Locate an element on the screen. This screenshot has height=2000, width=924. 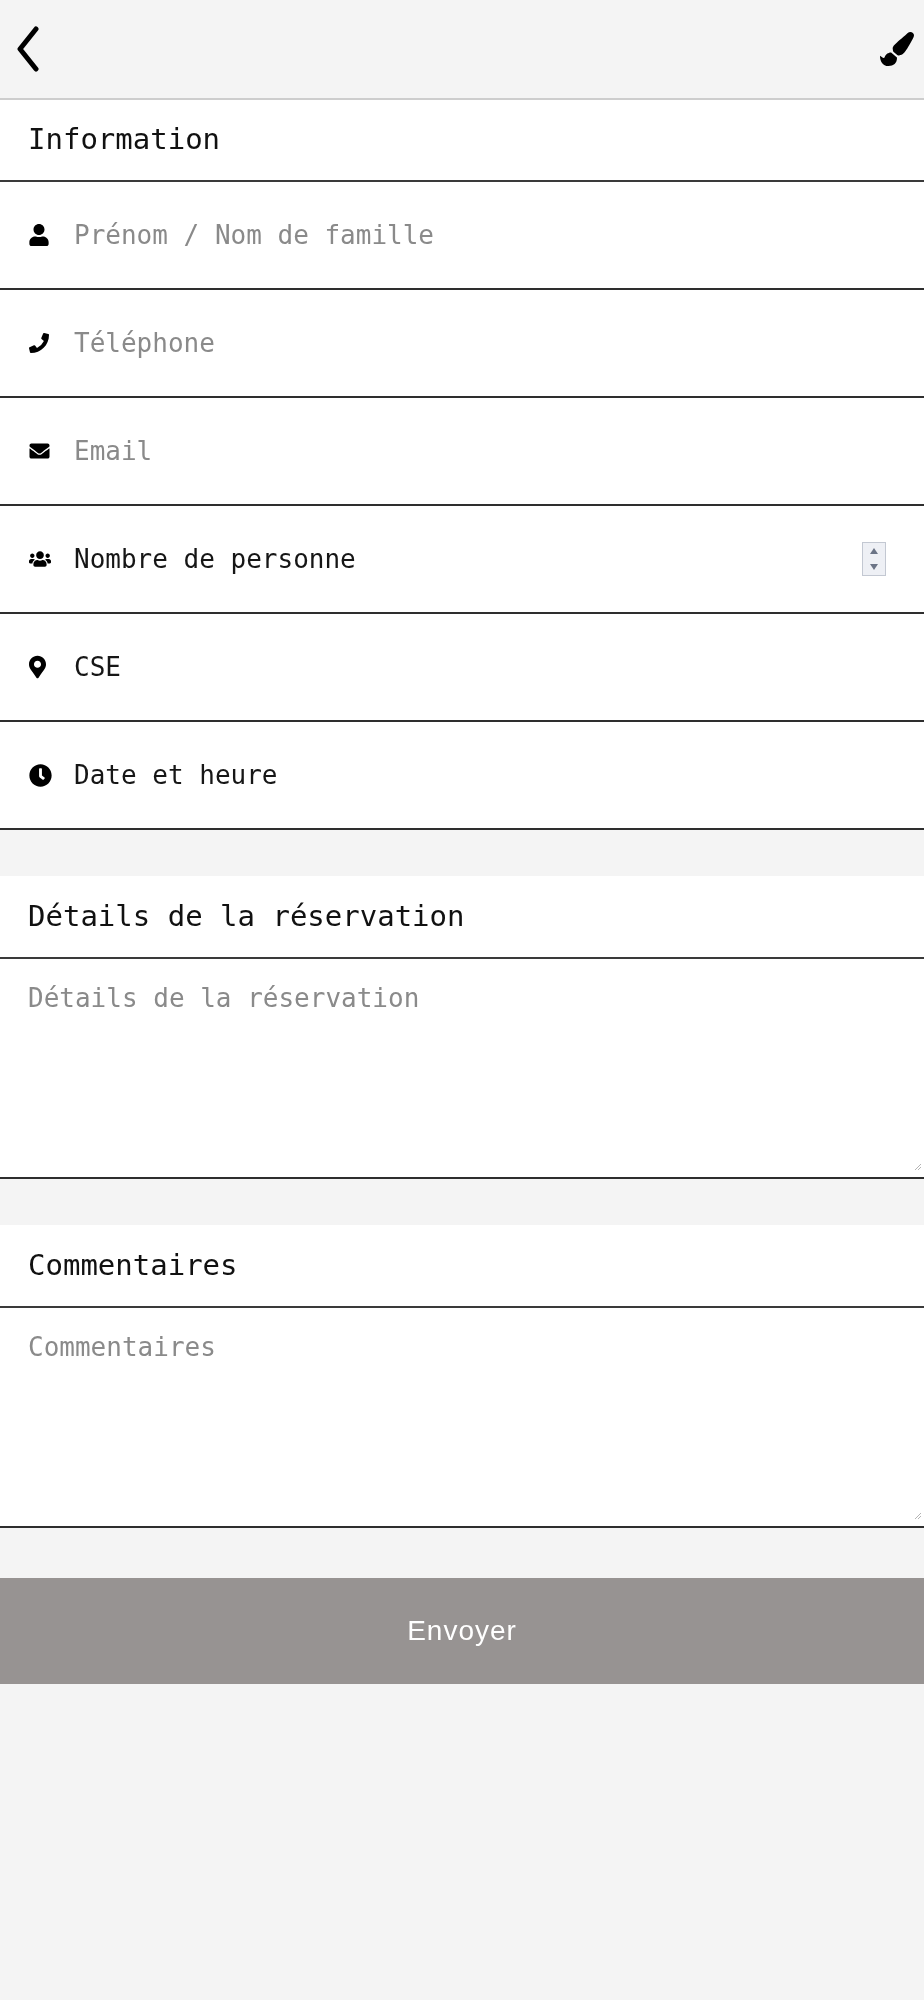
phone-field: Téléphone is located at coordinates (462, 344).